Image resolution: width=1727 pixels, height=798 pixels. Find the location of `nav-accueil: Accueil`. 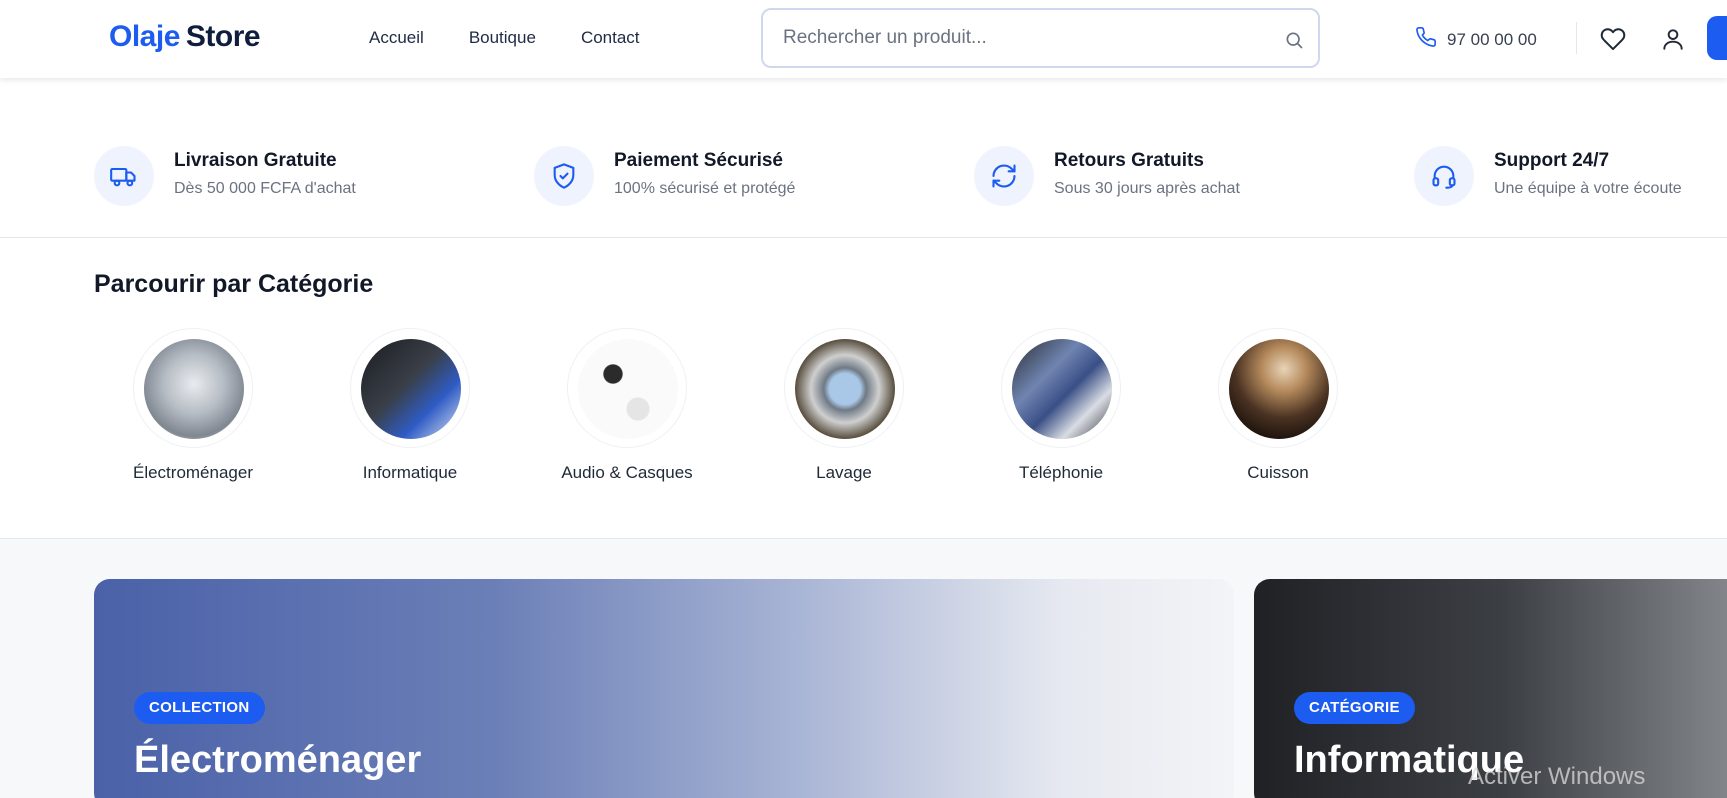

nav-accueil: Accueil is located at coordinates (396, 38).